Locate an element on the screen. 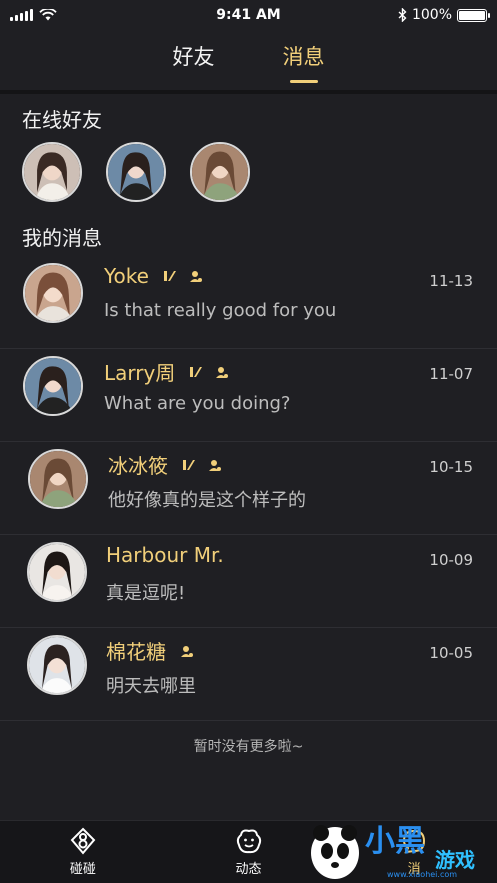 Image resolution: width=497 pixels, height=883 pixels. watermark-logo: 小黑 游戏 www.xiaohei.com is located at coordinates (393, 851).